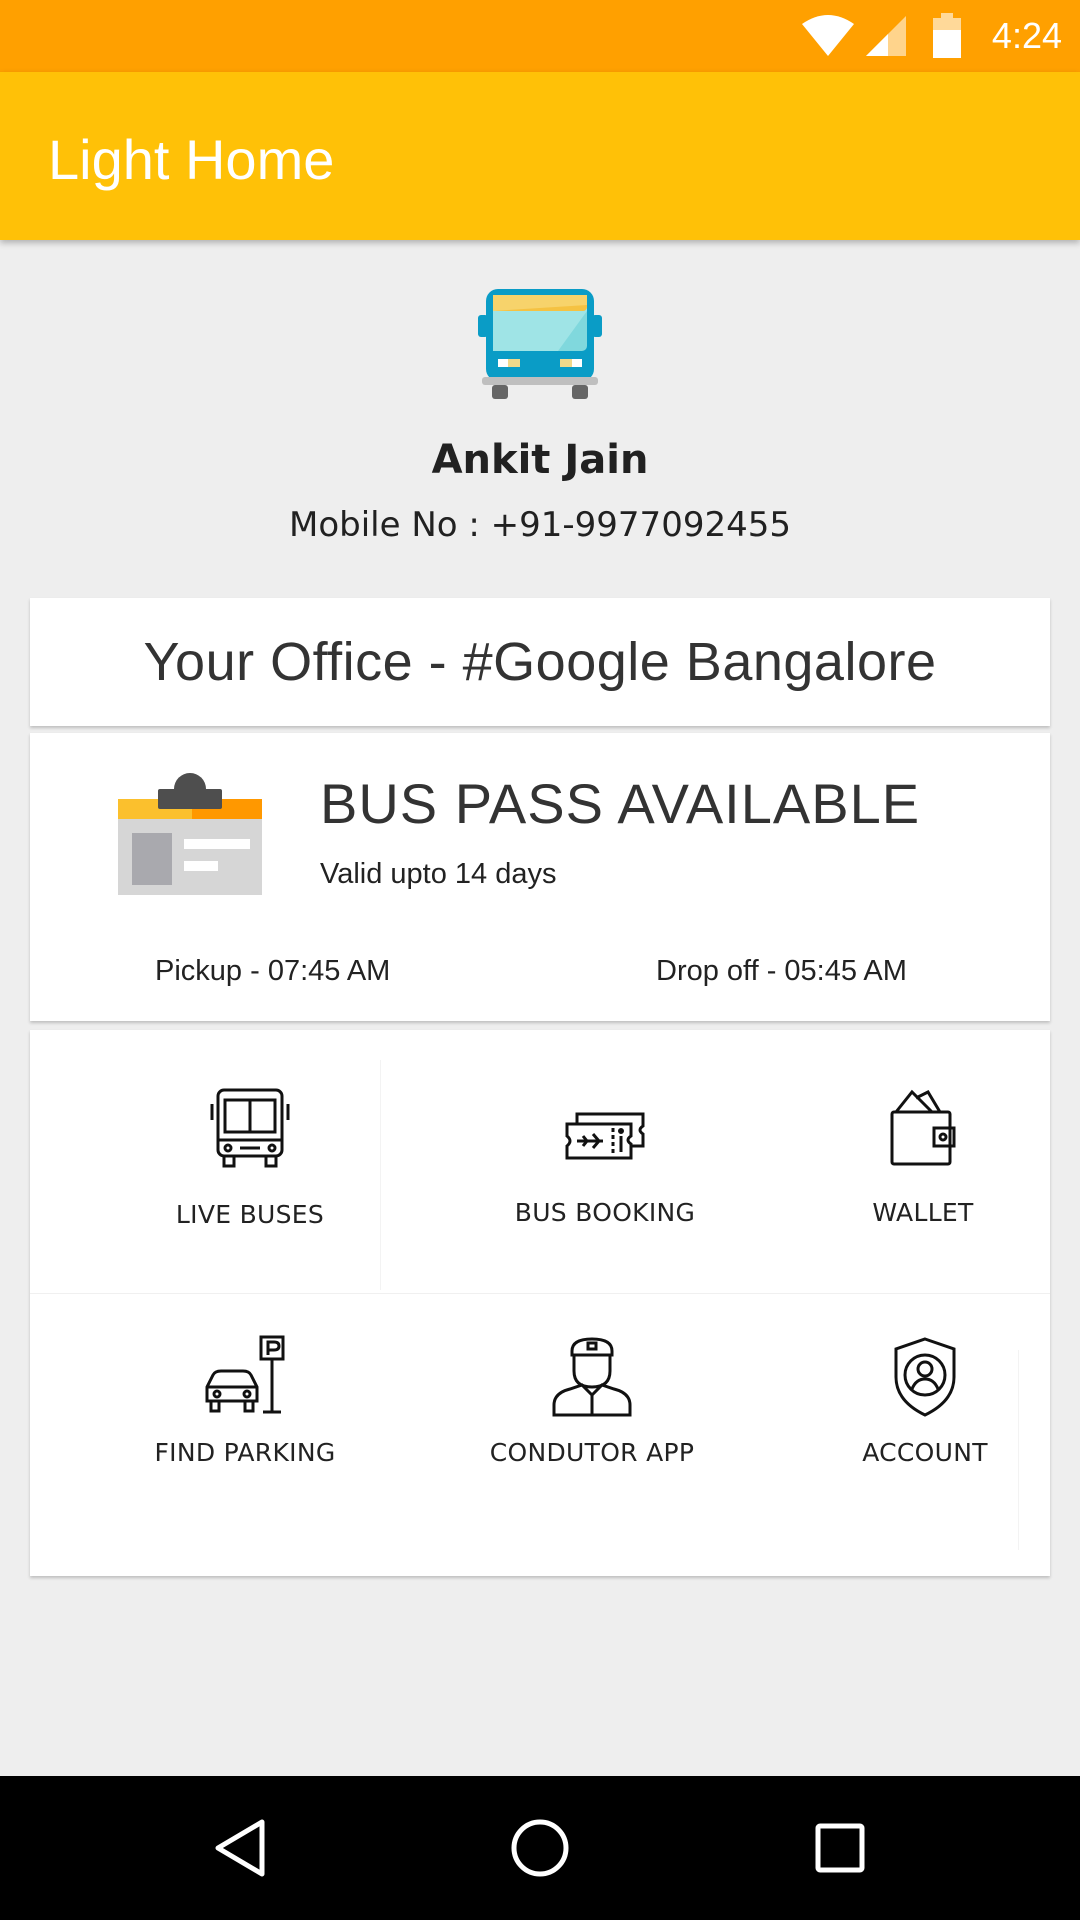 The height and width of the screenshot is (1920, 1080). Describe the element at coordinates (245, 1452) in the screenshot. I see `menu-label-find-parking: FIND PARKING` at that location.